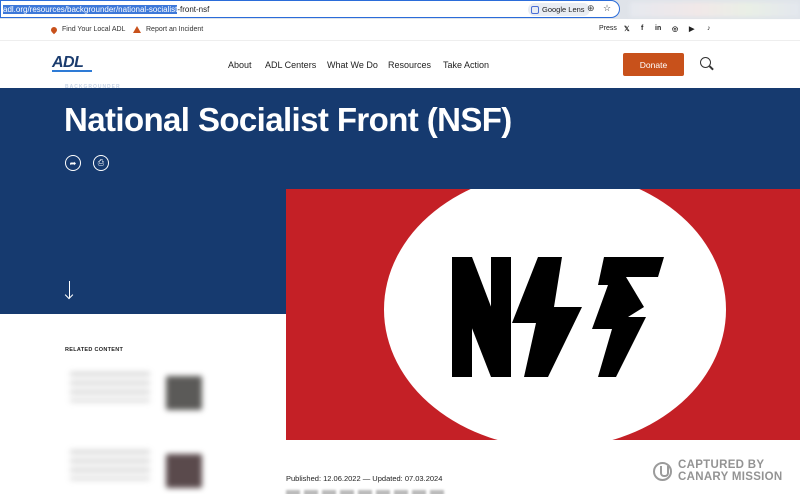  What do you see at coordinates (93, 87) in the screenshot?
I see `eyebrow-label: BACKGROUNDER` at bounding box center [93, 87].